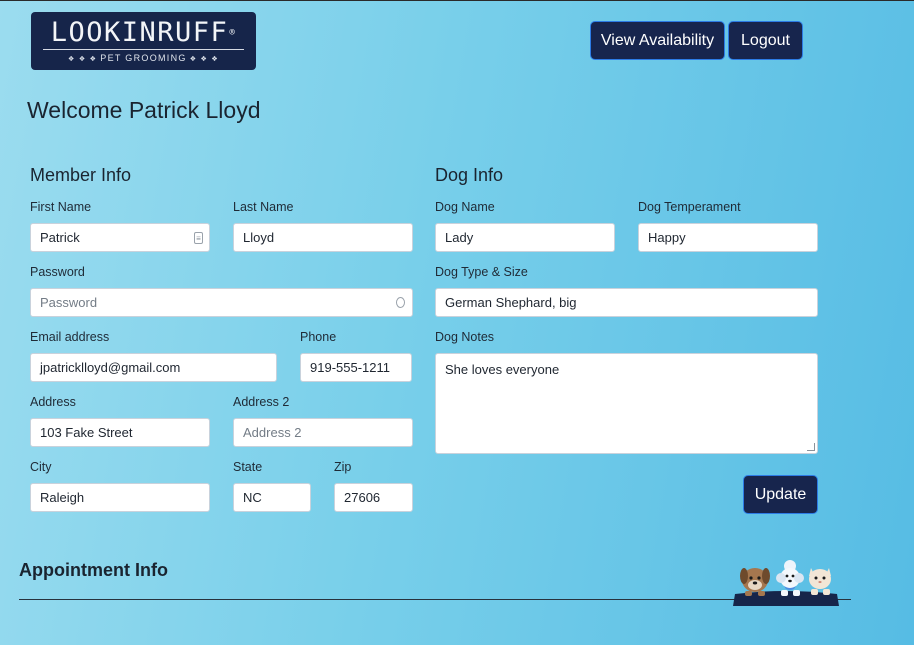 The height and width of the screenshot is (645, 914). I want to click on cat-icon, so click(820, 581).